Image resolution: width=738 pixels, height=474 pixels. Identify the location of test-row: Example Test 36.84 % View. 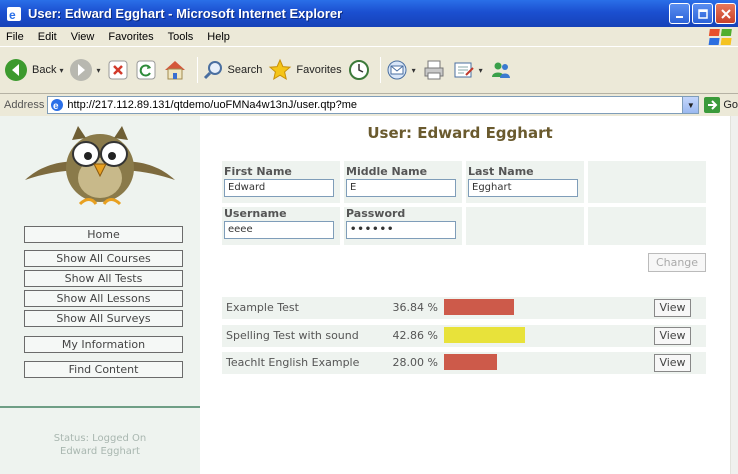
(464, 308).